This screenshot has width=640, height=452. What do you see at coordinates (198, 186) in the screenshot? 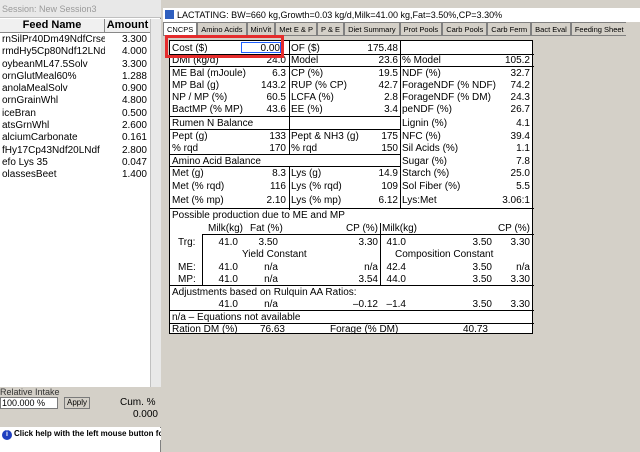
I see `met-rqd-label: Met (% rqd)` at bounding box center [198, 186].